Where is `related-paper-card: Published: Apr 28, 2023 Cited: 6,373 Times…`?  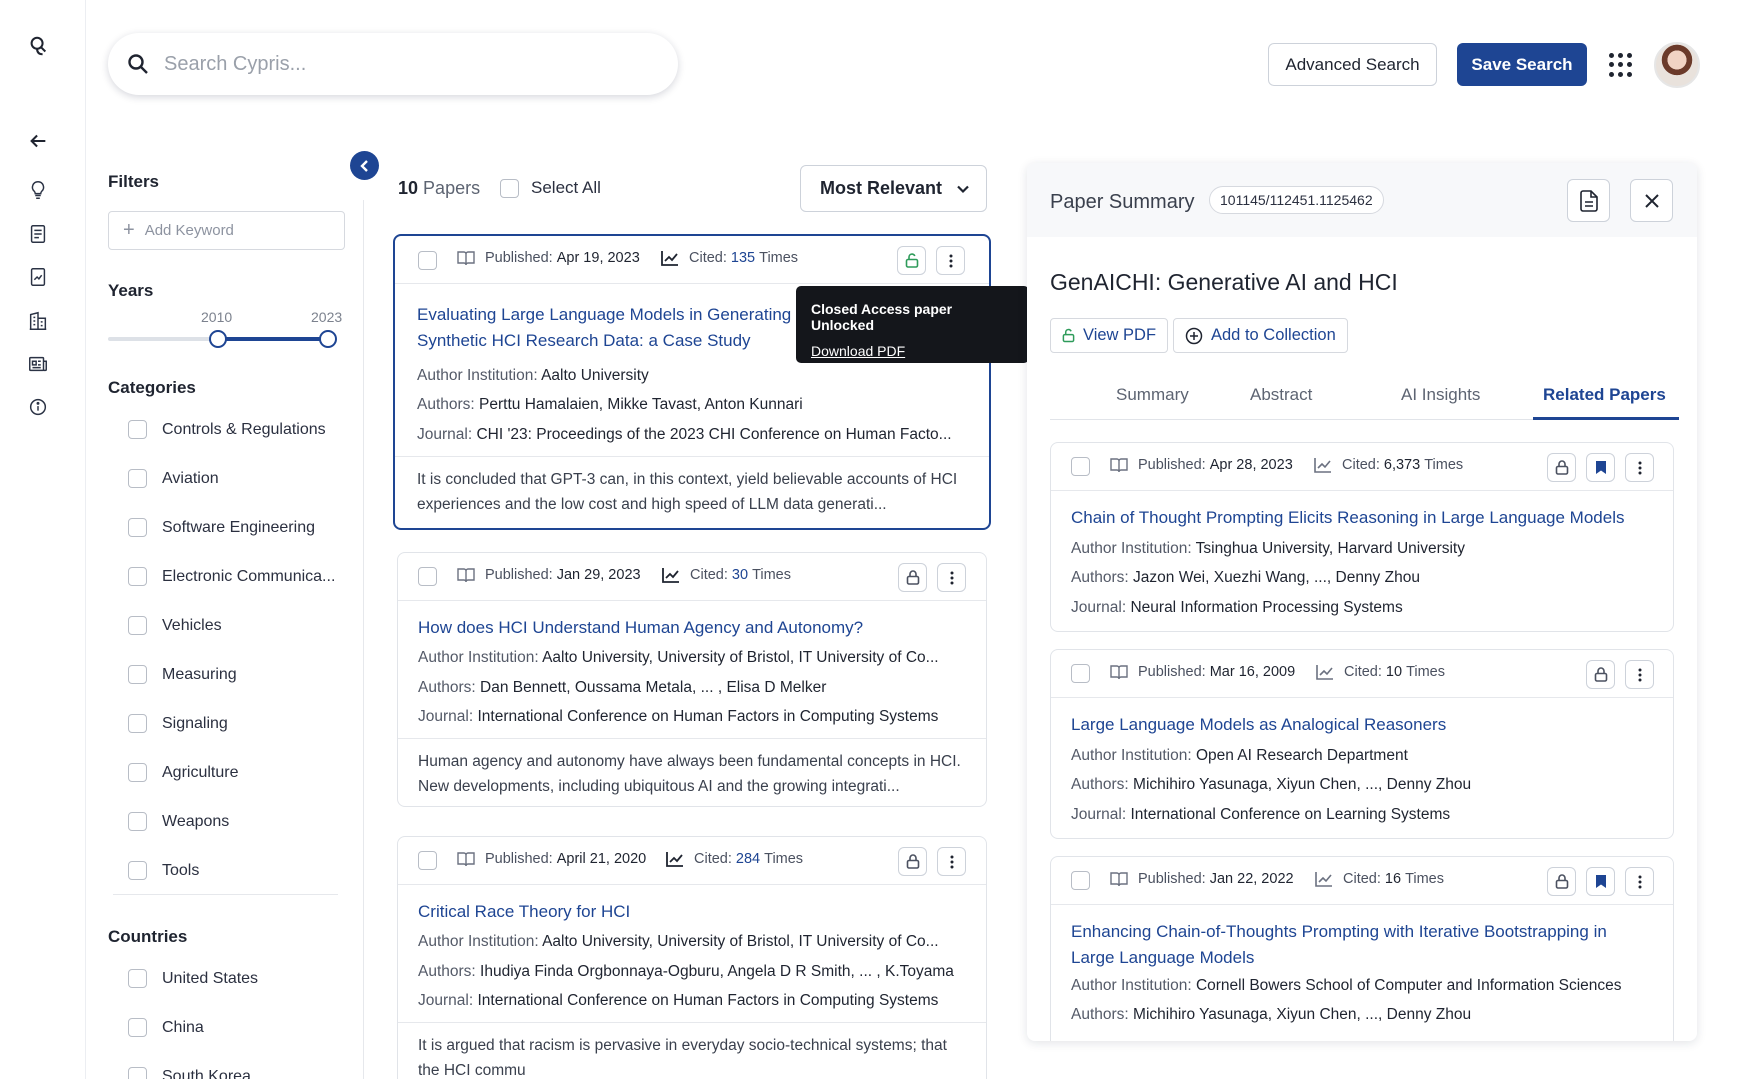
related-paper-card: Published: Apr 28, 2023 Cited: 6,373 Times… is located at coordinates (1362, 537).